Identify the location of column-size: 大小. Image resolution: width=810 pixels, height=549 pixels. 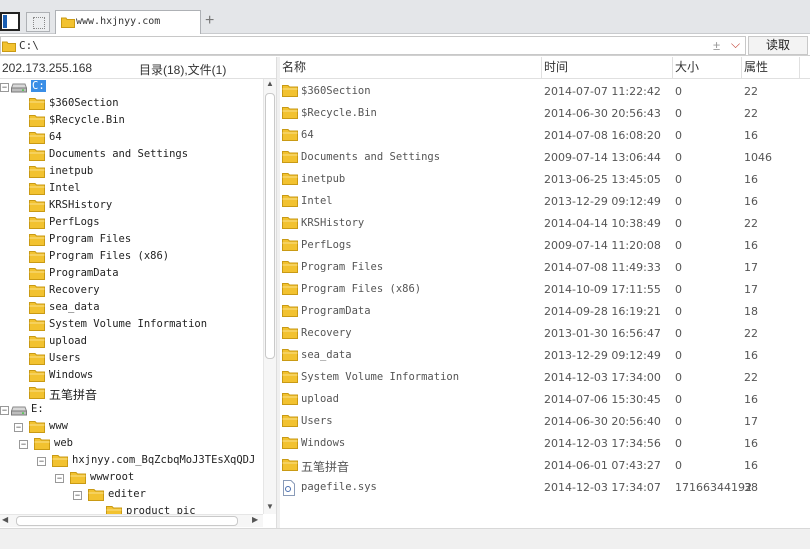
(707, 68).